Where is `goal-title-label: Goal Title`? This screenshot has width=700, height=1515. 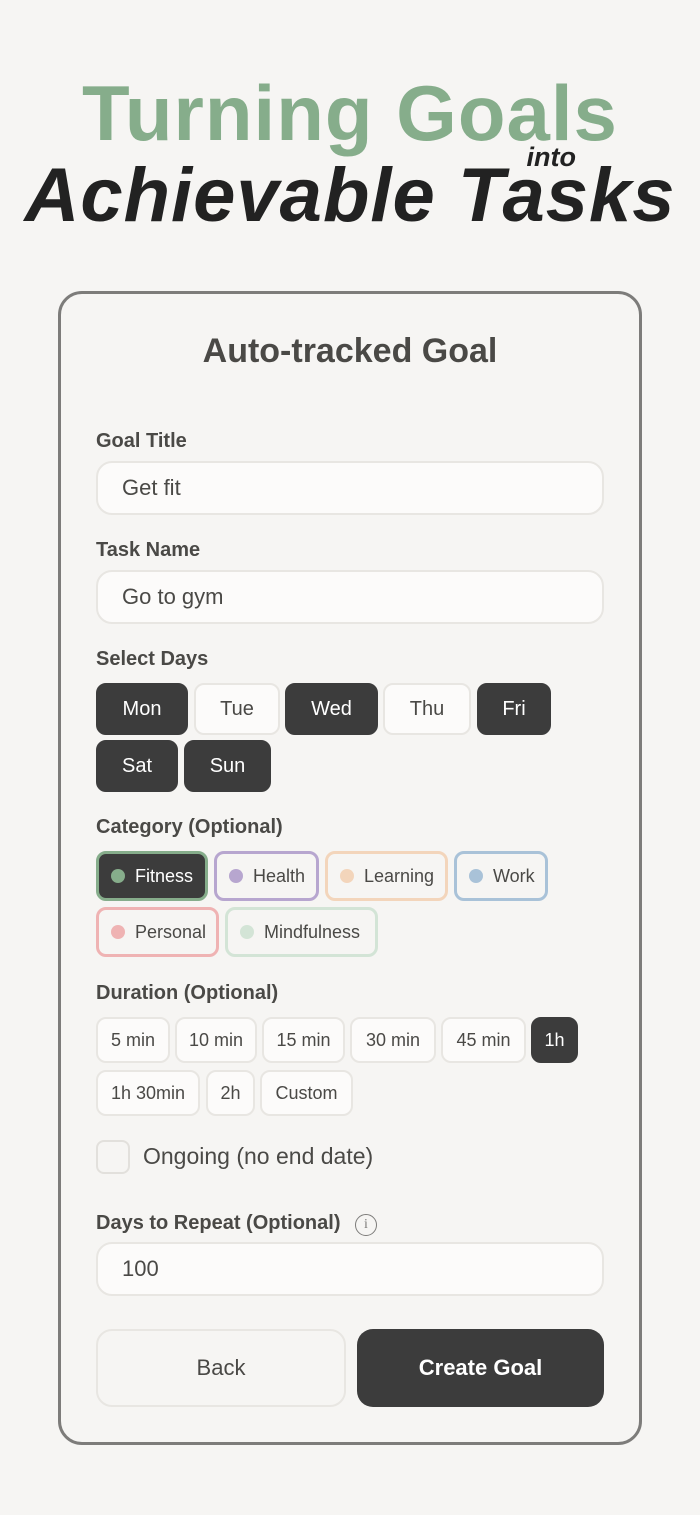
goal-title-label: Goal Title is located at coordinates (141, 441).